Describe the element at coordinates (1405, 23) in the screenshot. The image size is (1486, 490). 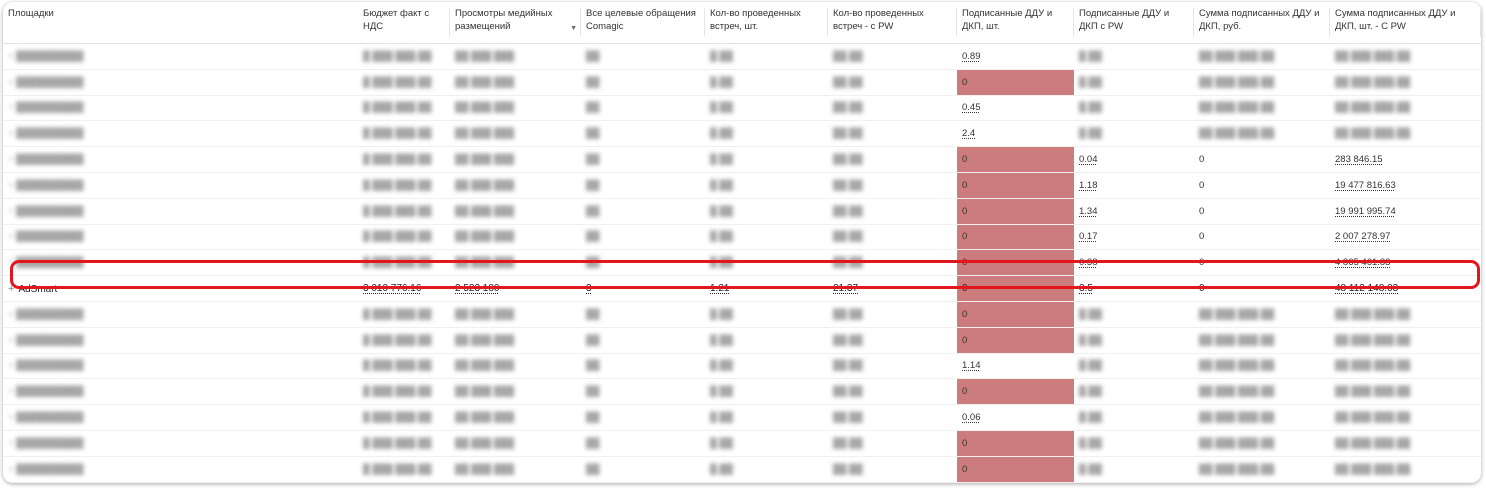
I see `column-header-9: Сумма подписанных ДДУ и ДКП, шт. - С PW` at that location.